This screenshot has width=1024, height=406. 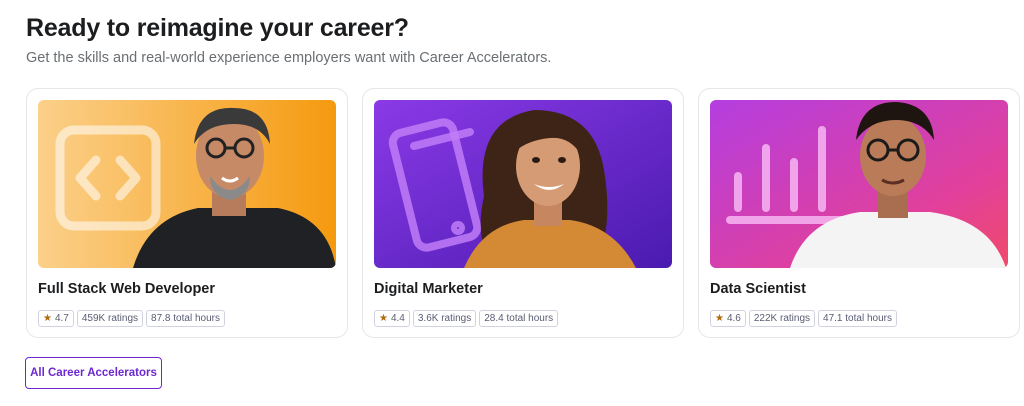 What do you see at coordinates (428, 289) in the screenshot?
I see `card-title: Digital Marketer` at bounding box center [428, 289].